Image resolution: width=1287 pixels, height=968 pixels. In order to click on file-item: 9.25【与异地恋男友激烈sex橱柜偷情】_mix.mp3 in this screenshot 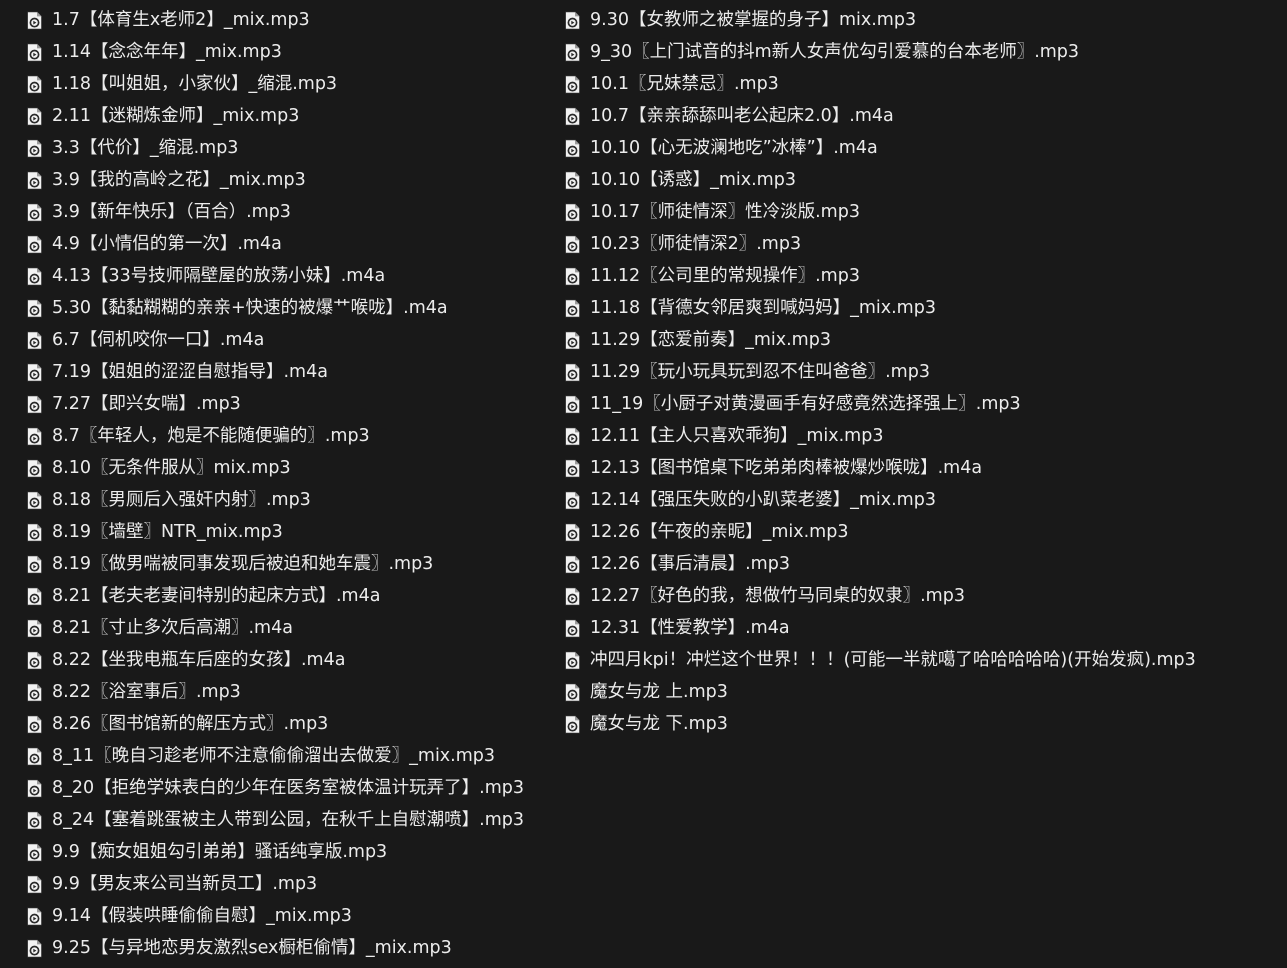, I will do `click(286, 948)`.